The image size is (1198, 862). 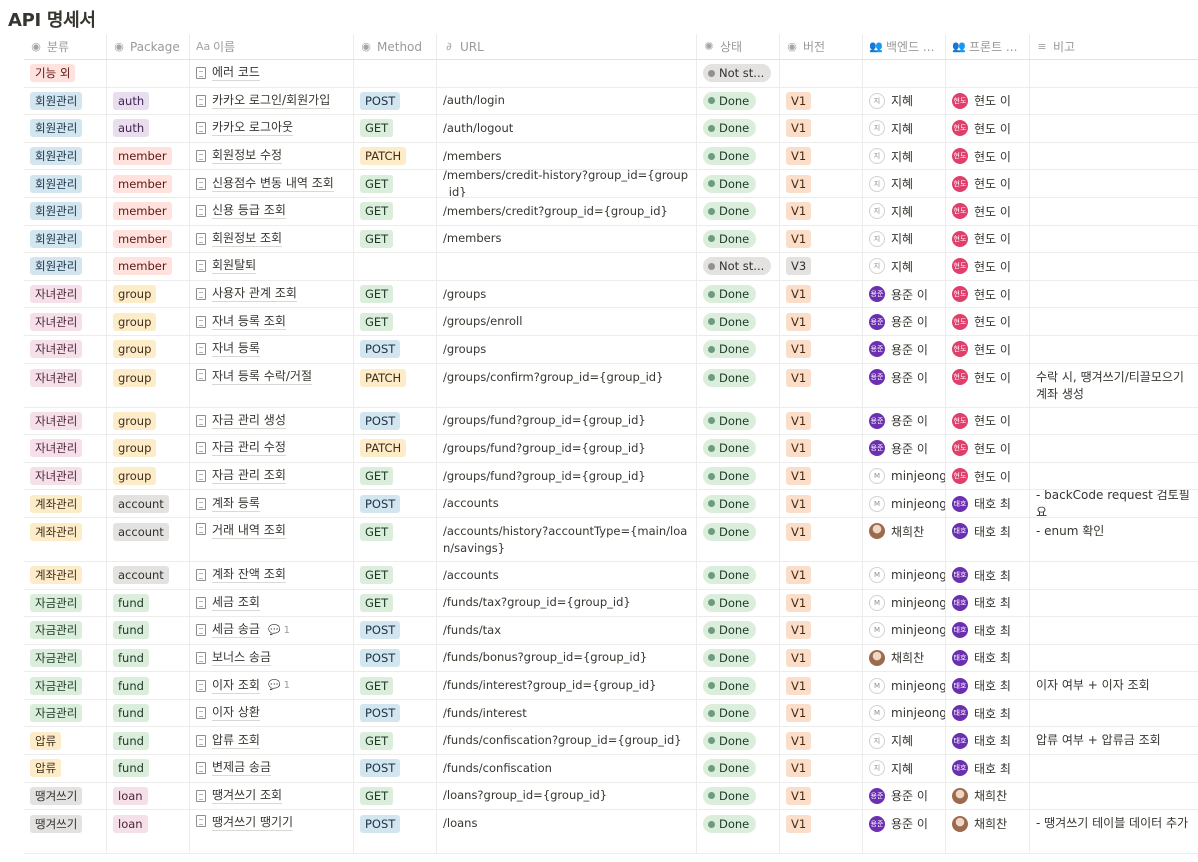 I want to click on url-link: /funds/tax, so click(x=472, y=630).